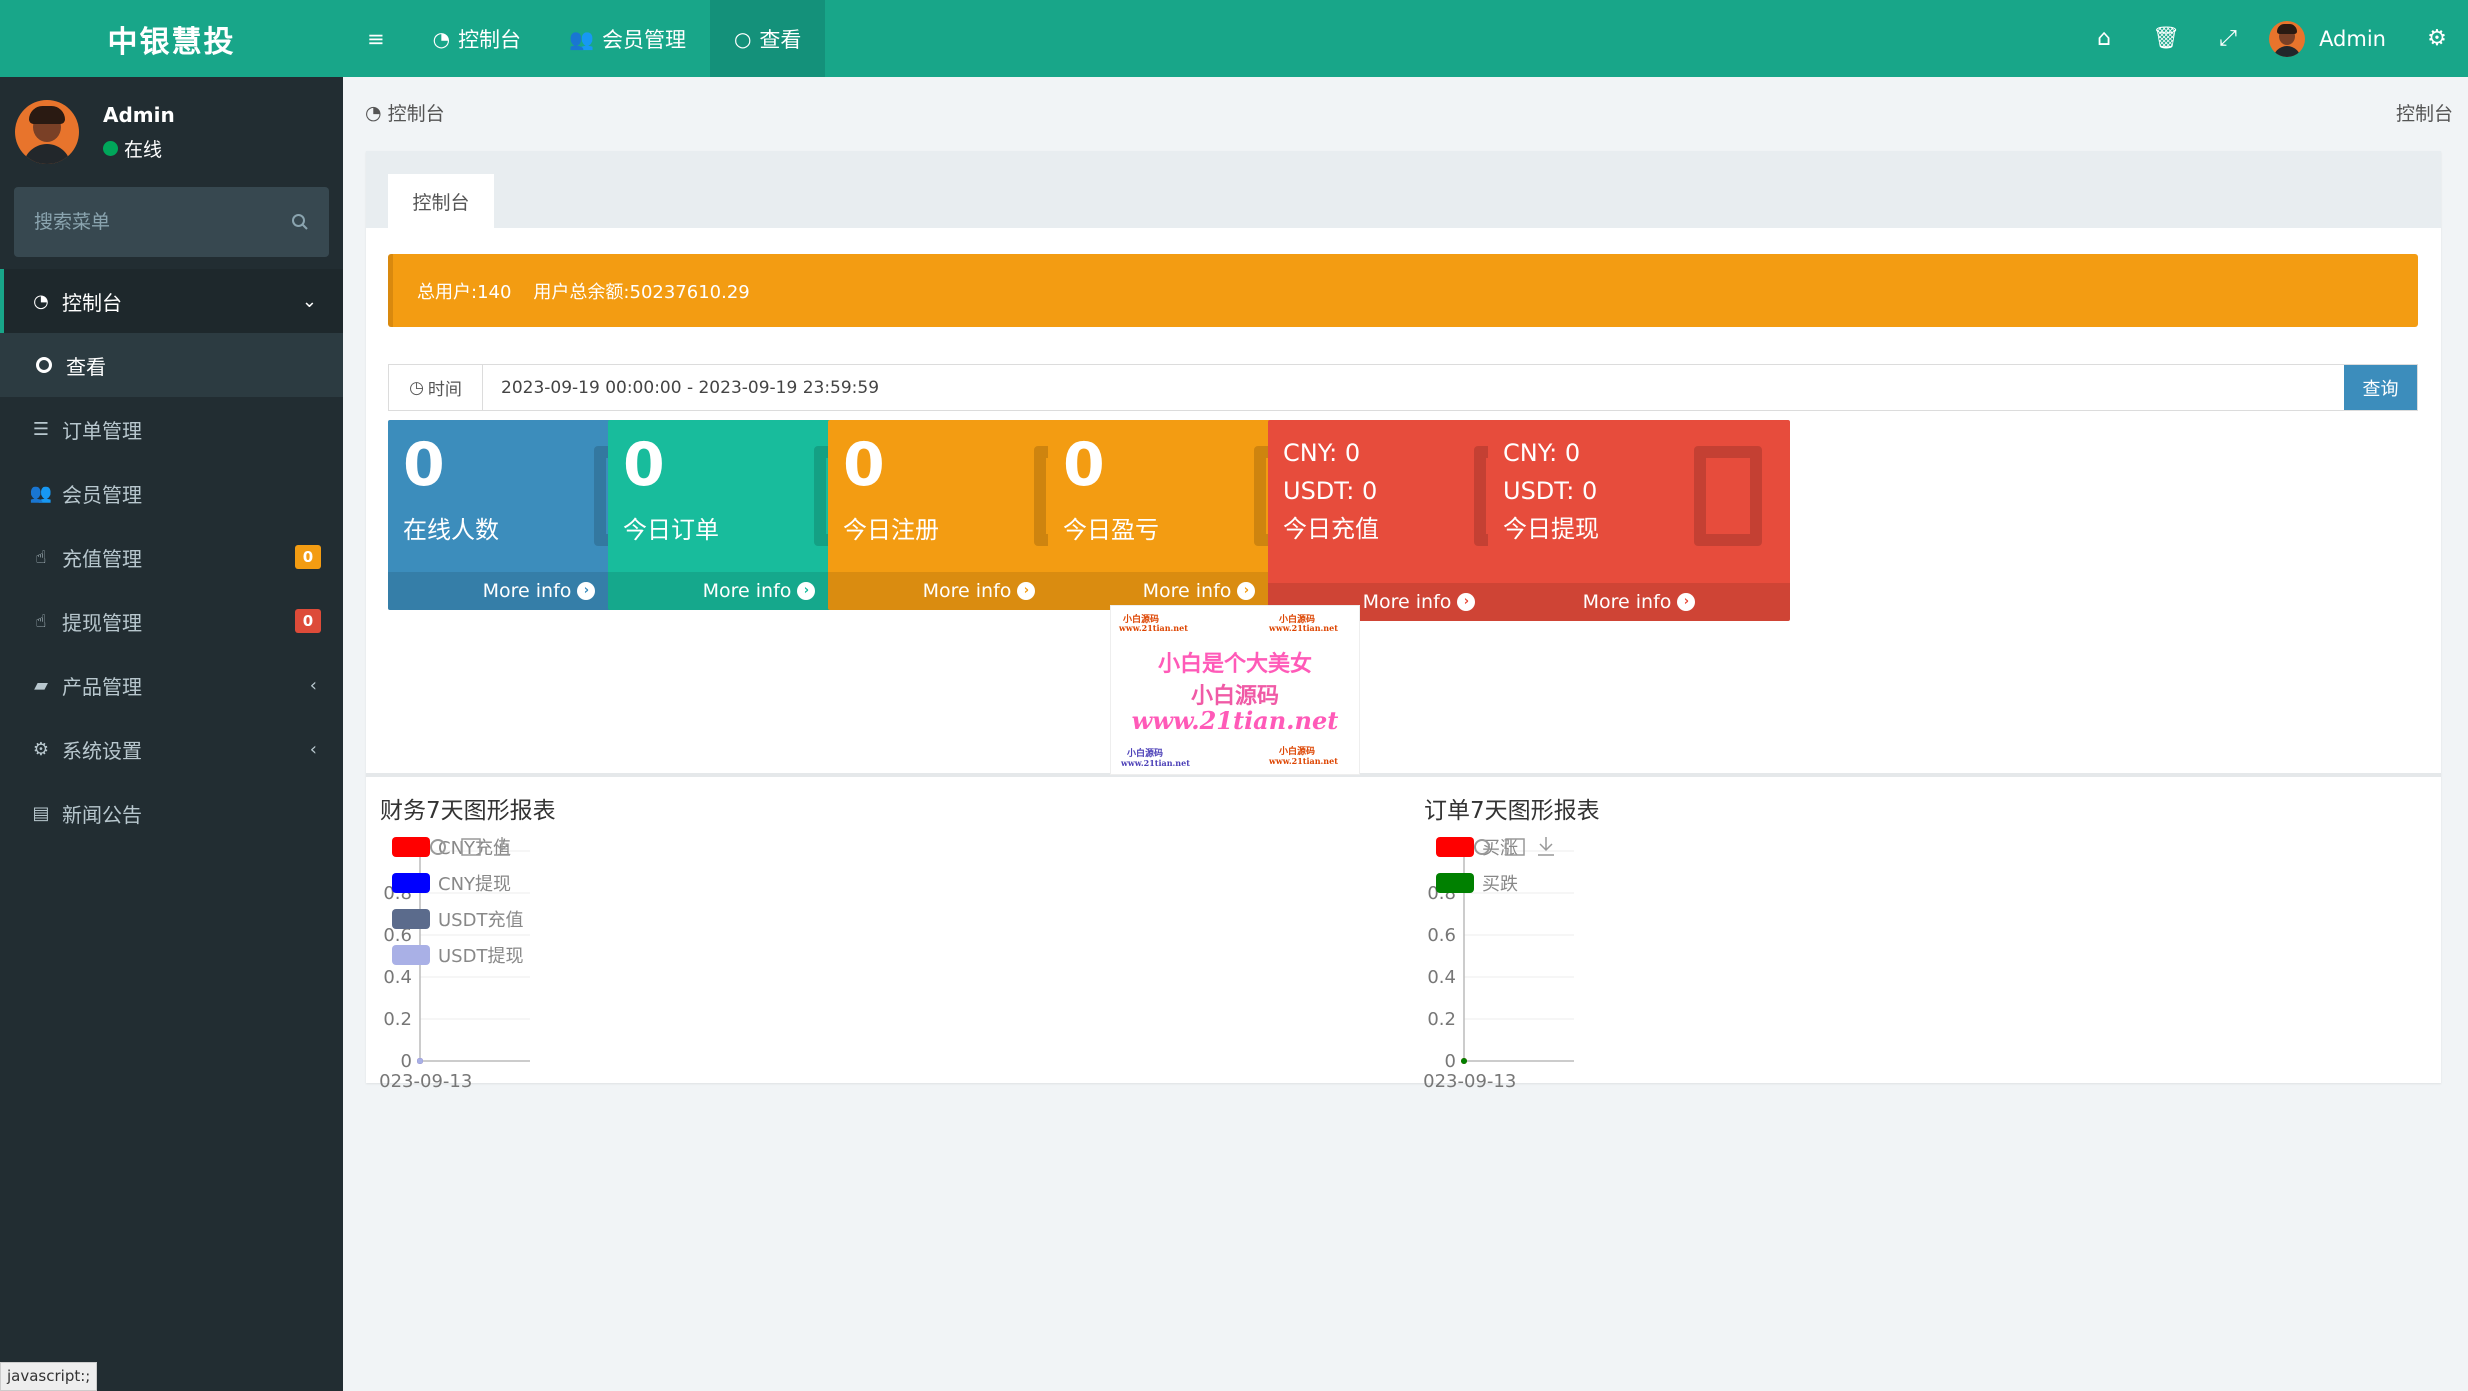 The image size is (2468, 1391). What do you see at coordinates (102, 622) in the screenshot?
I see `sidebar-item-label: 提现管理` at bounding box center [102, 622].